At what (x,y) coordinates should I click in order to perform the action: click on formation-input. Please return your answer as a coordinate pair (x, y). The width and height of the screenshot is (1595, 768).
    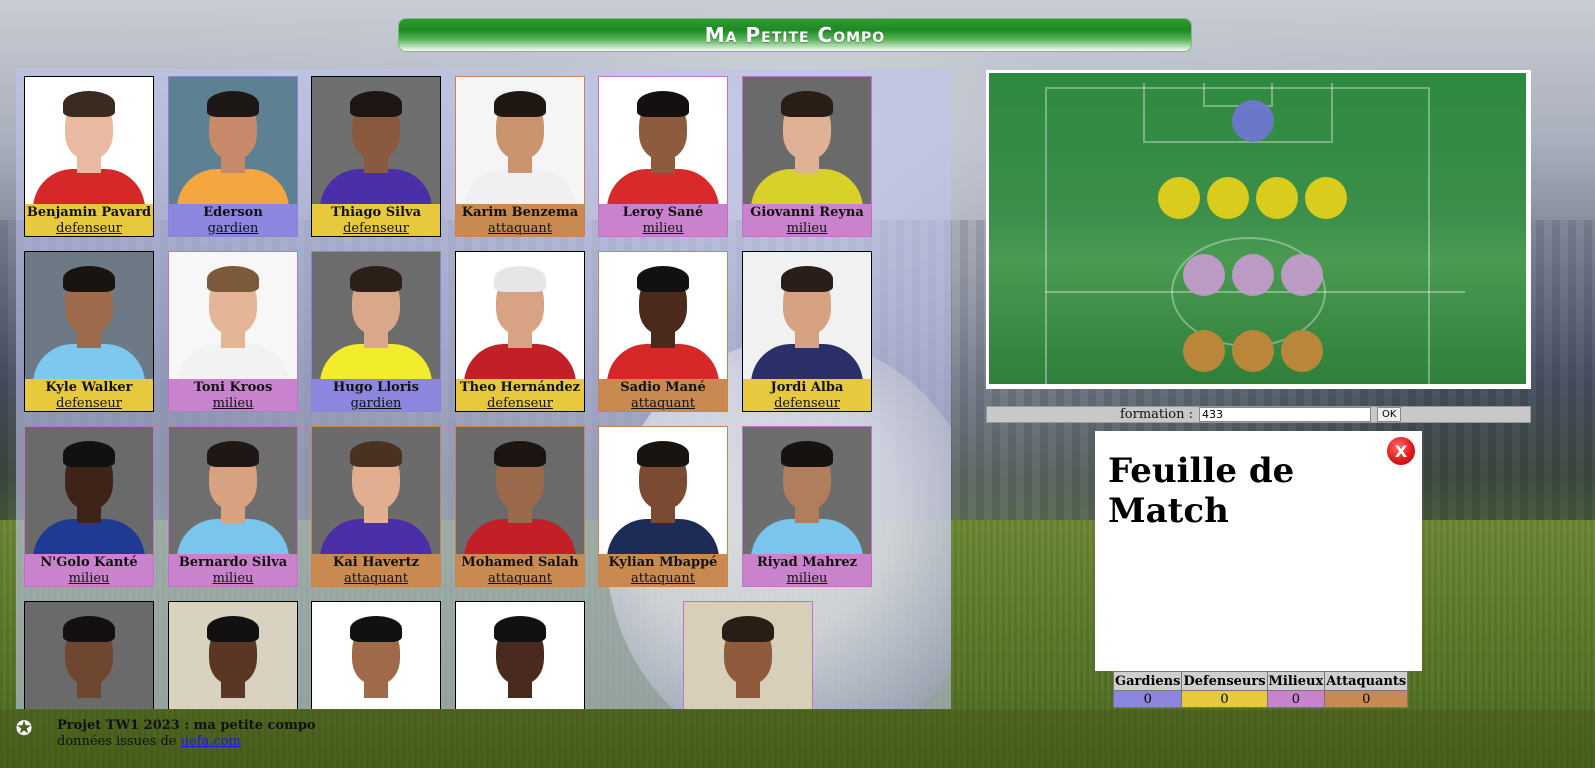
    Looking at the image, I should click on (1285, 414).